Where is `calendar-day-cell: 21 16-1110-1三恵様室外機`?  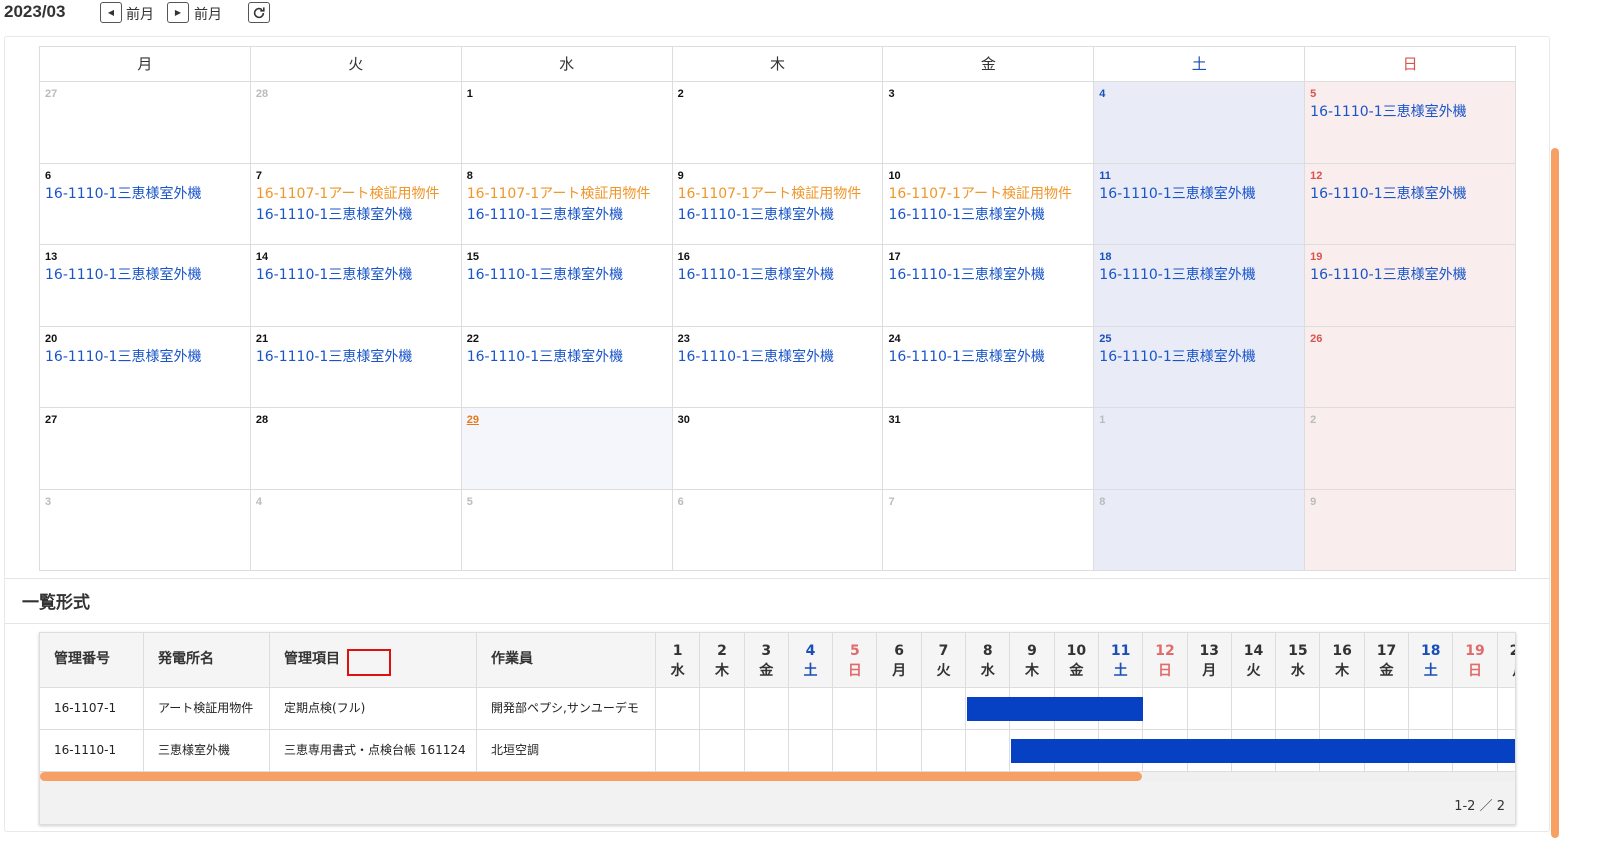 calendar-day-cell: 21 16-1110-1三恵様室外機 is located at coordinates (356, 367).